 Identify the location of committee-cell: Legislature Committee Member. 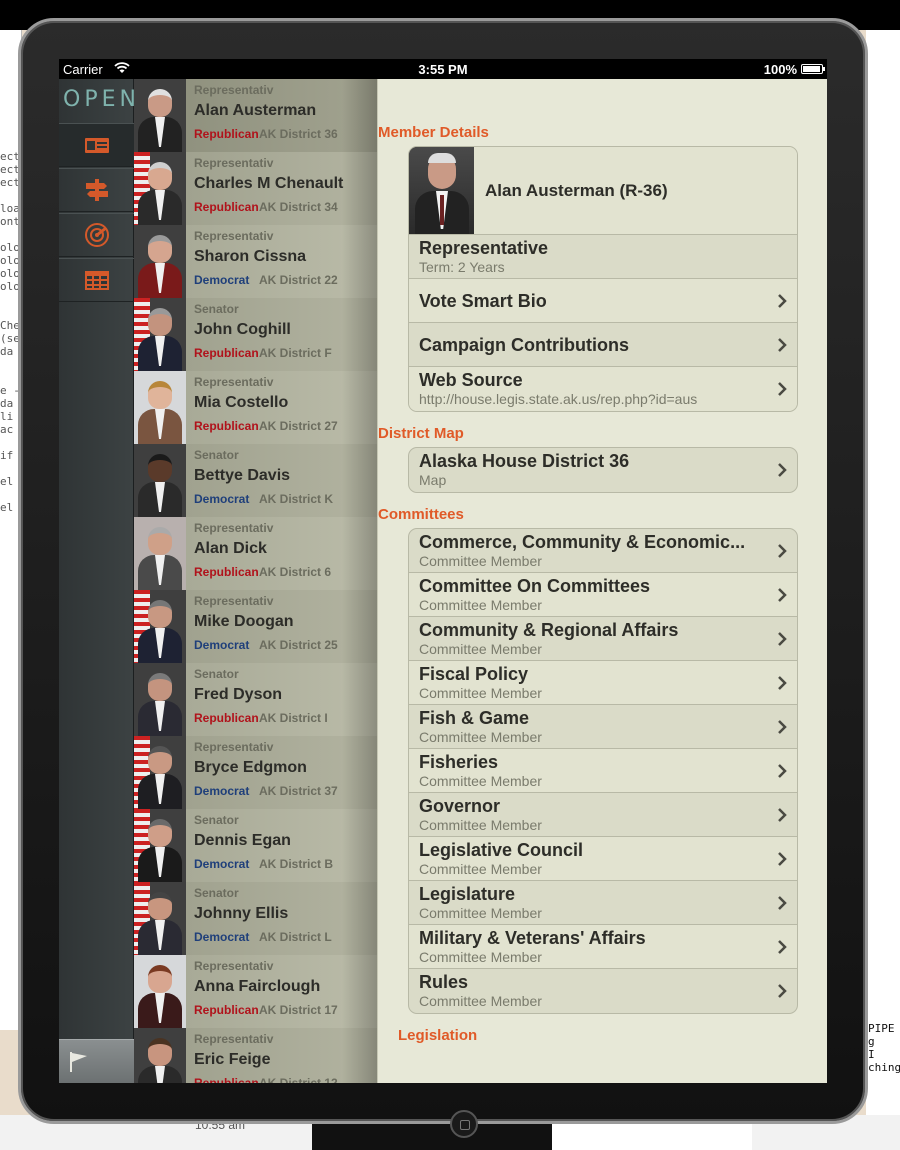
(603, 903).